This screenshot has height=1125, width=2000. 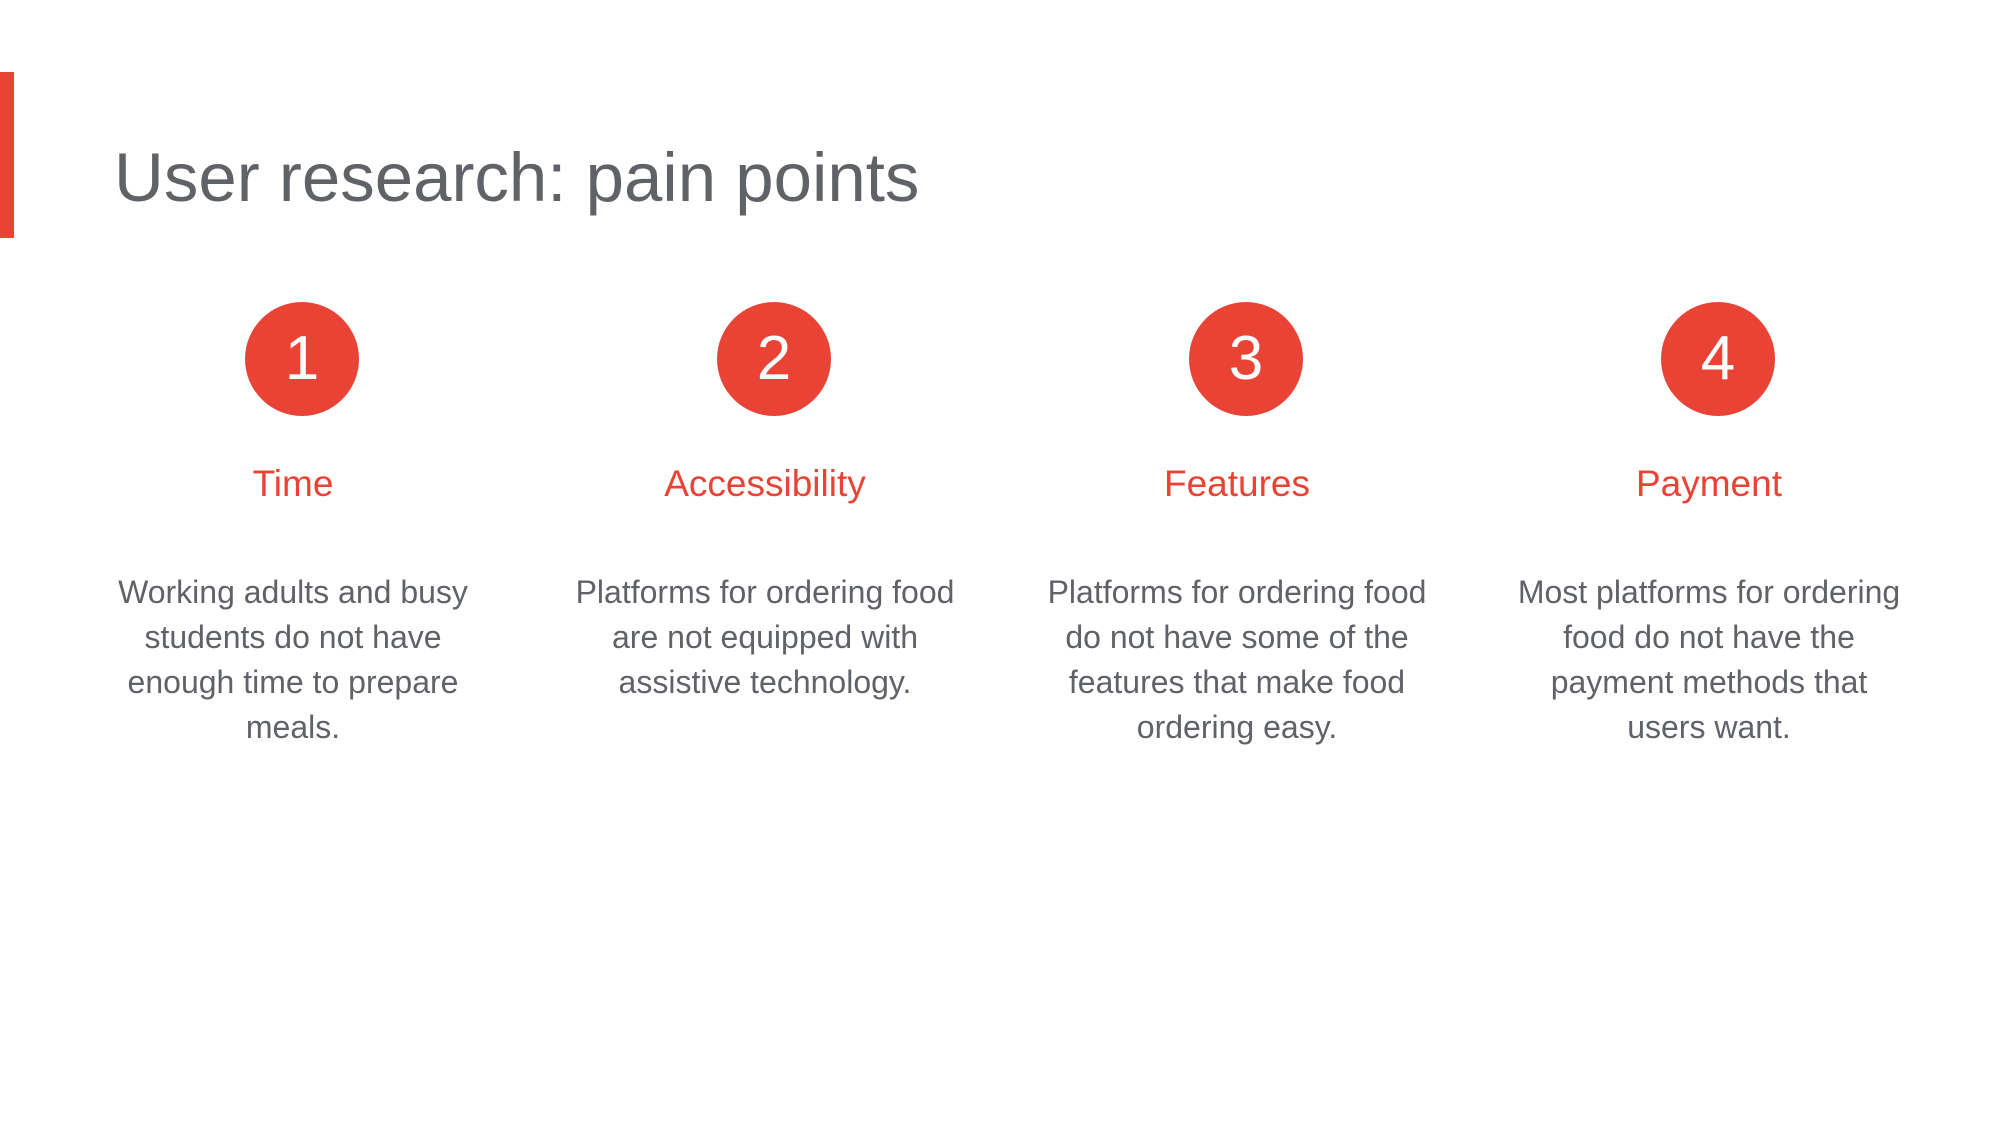 What do you see at coordinates (774, 359) in the screenshot?
I see `number-badge: 2` at bounding box center [774, 359].